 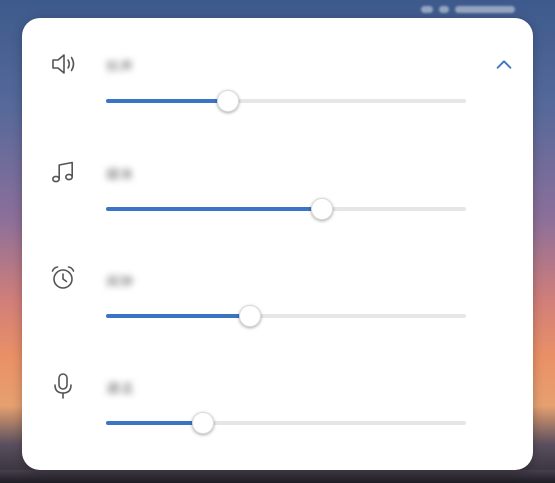 What do you see at coordinates (63, 172) in the screenshot?
I see `music-note-icon` at bounding box center [63, 172].